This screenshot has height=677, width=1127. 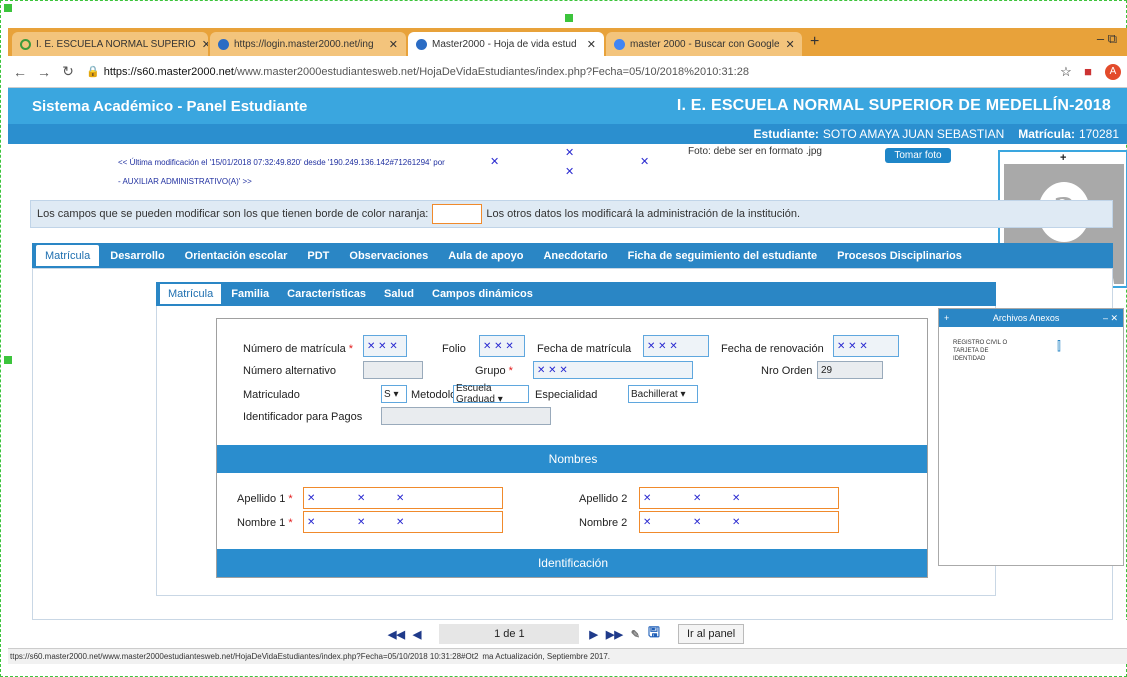 I want to click on list-item: IDENTIDAD, so click(x=980, y=359).